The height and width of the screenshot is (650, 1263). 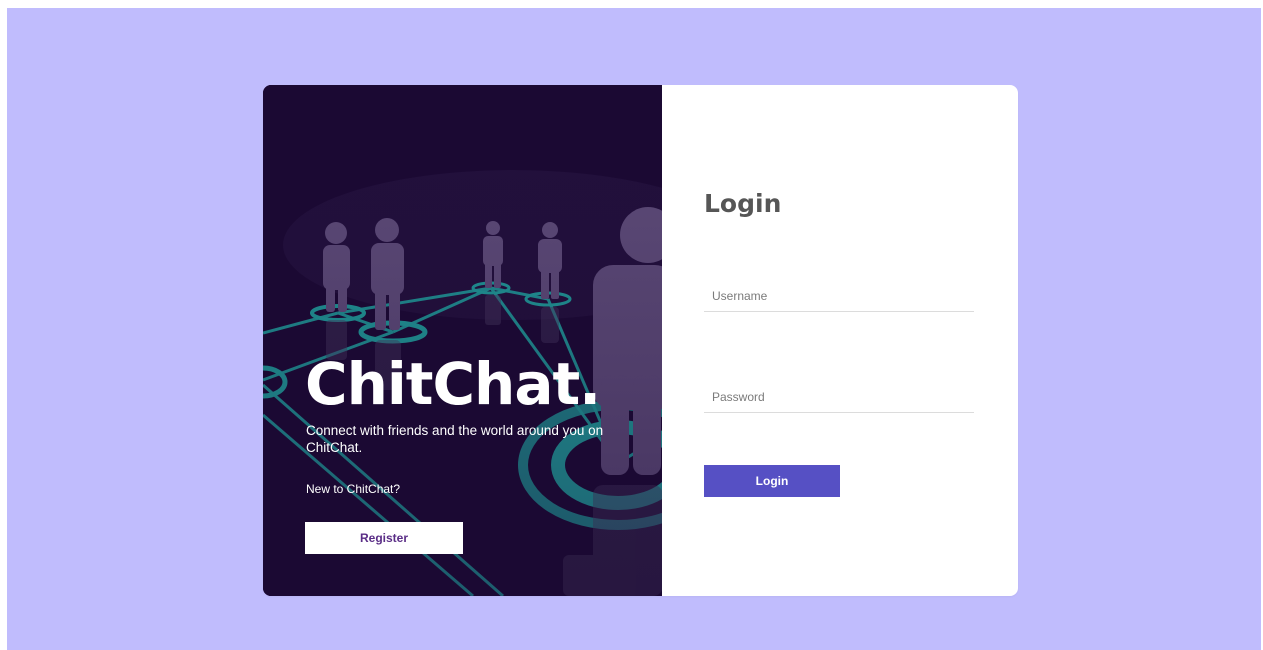 I want to click on username-input, so click(x=839, y=296).